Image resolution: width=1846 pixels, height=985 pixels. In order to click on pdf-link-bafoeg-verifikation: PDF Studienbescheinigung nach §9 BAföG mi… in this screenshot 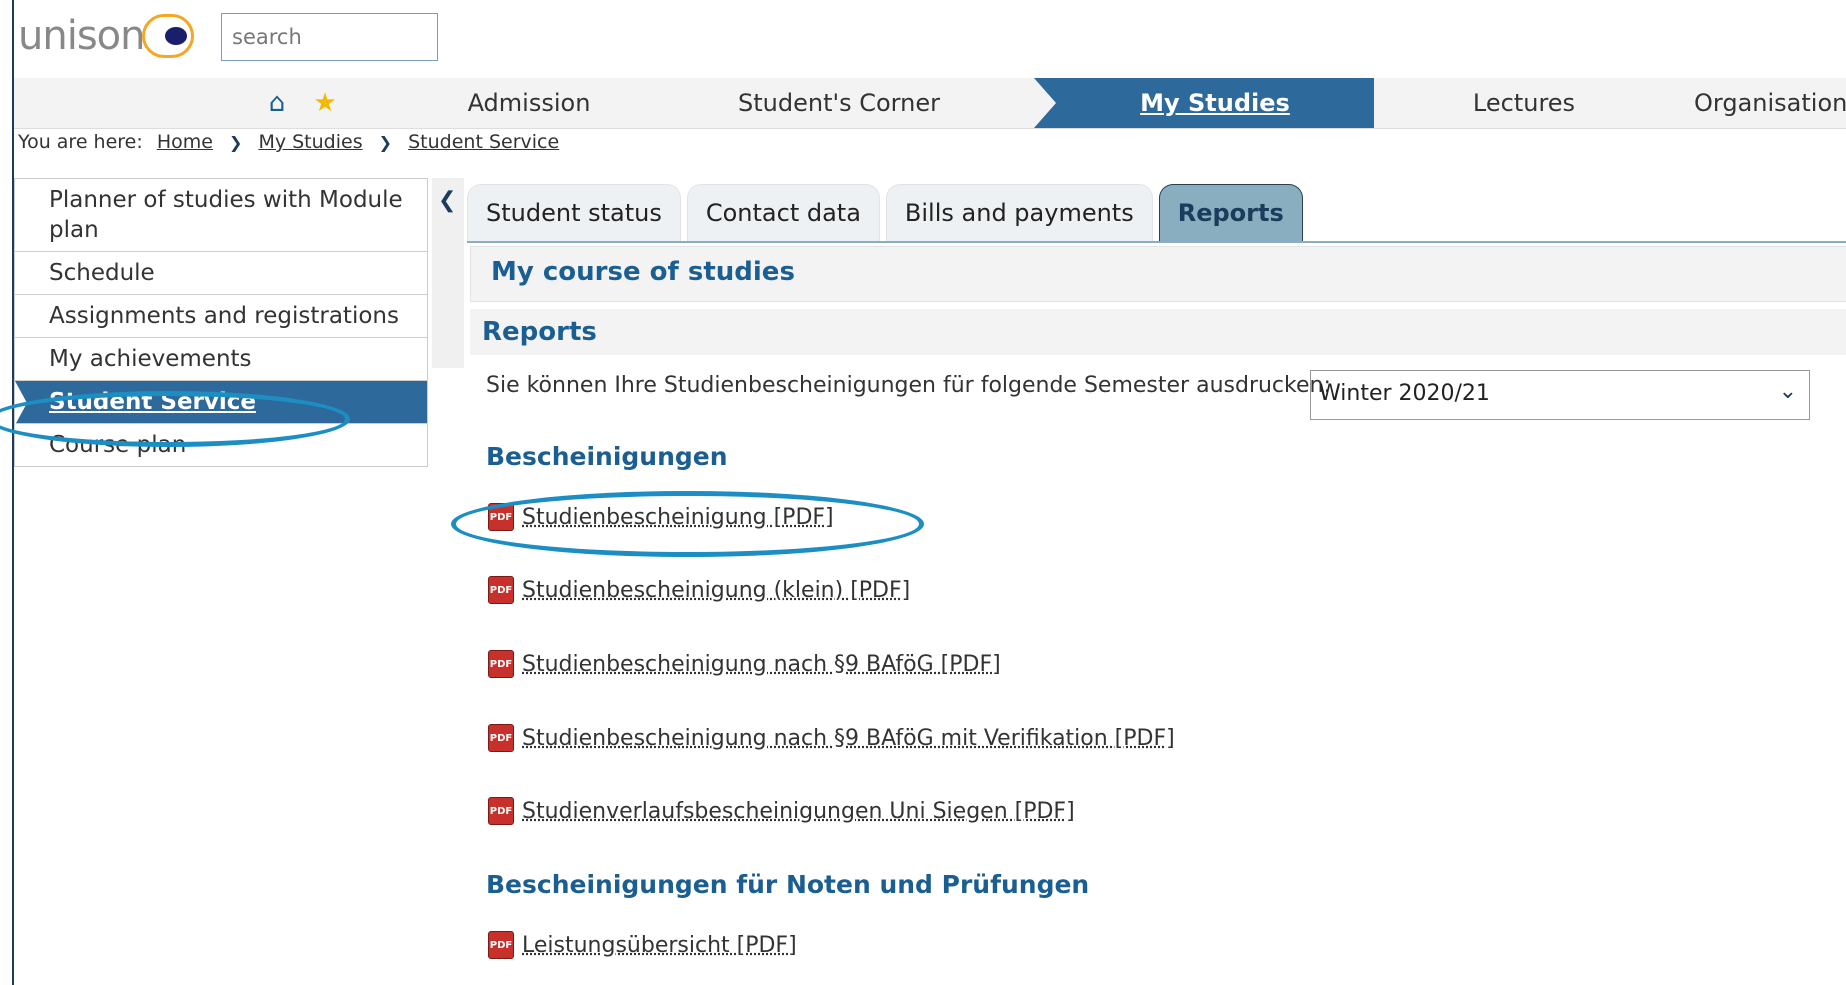, I will do `click(831, 738)`.